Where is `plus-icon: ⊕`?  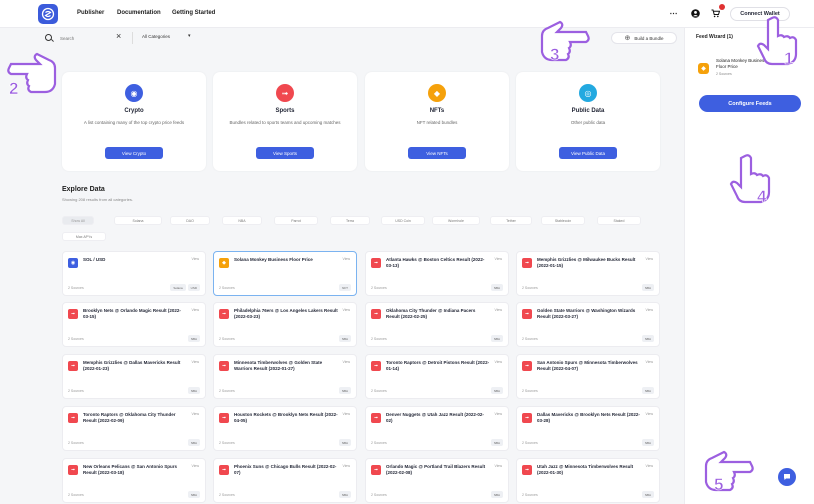
plus-icon: ⊕ is located at coordinates (627, 38).